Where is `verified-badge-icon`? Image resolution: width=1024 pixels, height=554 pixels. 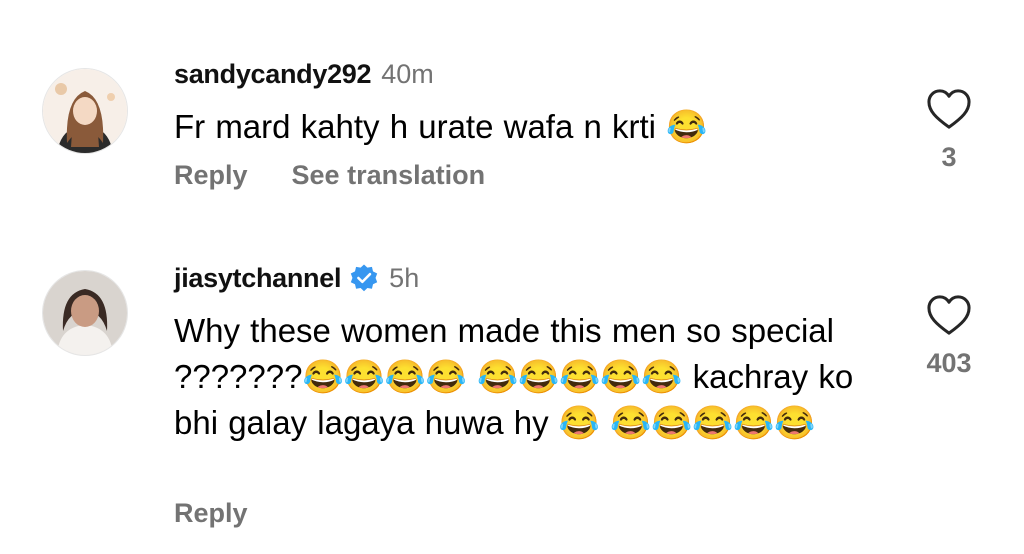
verified-badge-icon is located at coordinates (364, 278).